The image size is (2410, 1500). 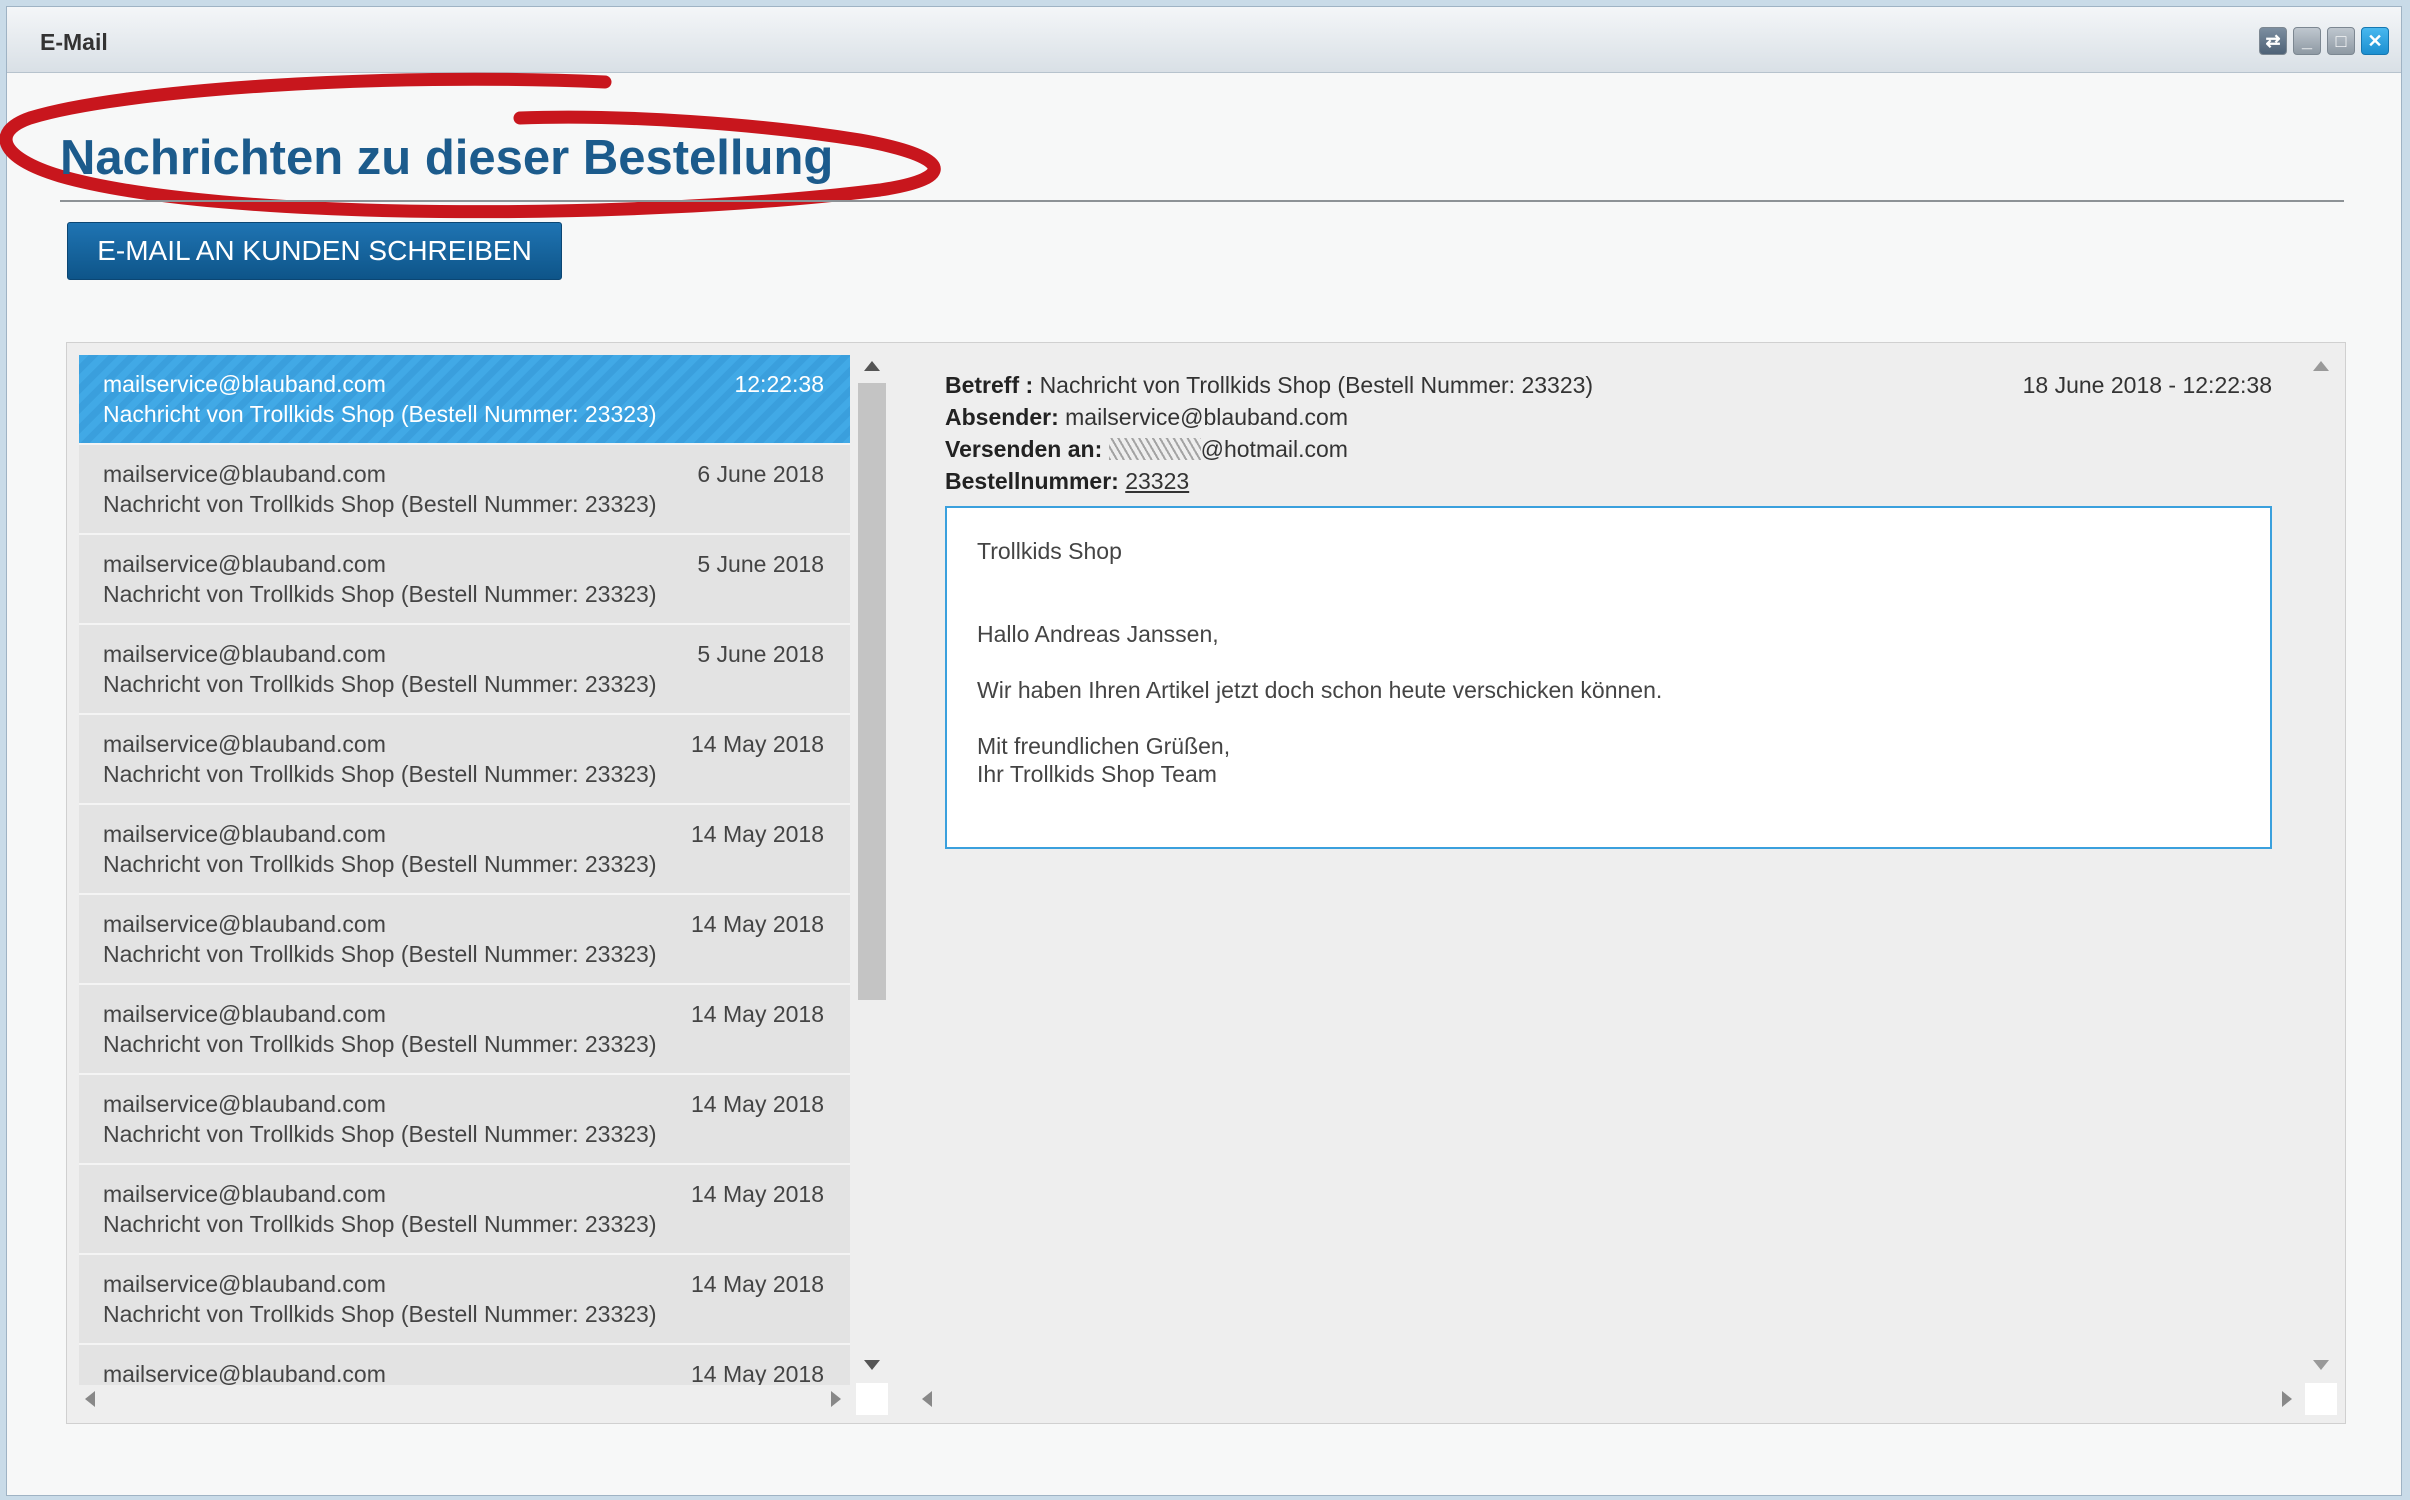 What do you see at coordinates (1207, 417) in the screenshot?
I see `sender-value: mailservice@blauband.com` at bounding box center [1207, 417].